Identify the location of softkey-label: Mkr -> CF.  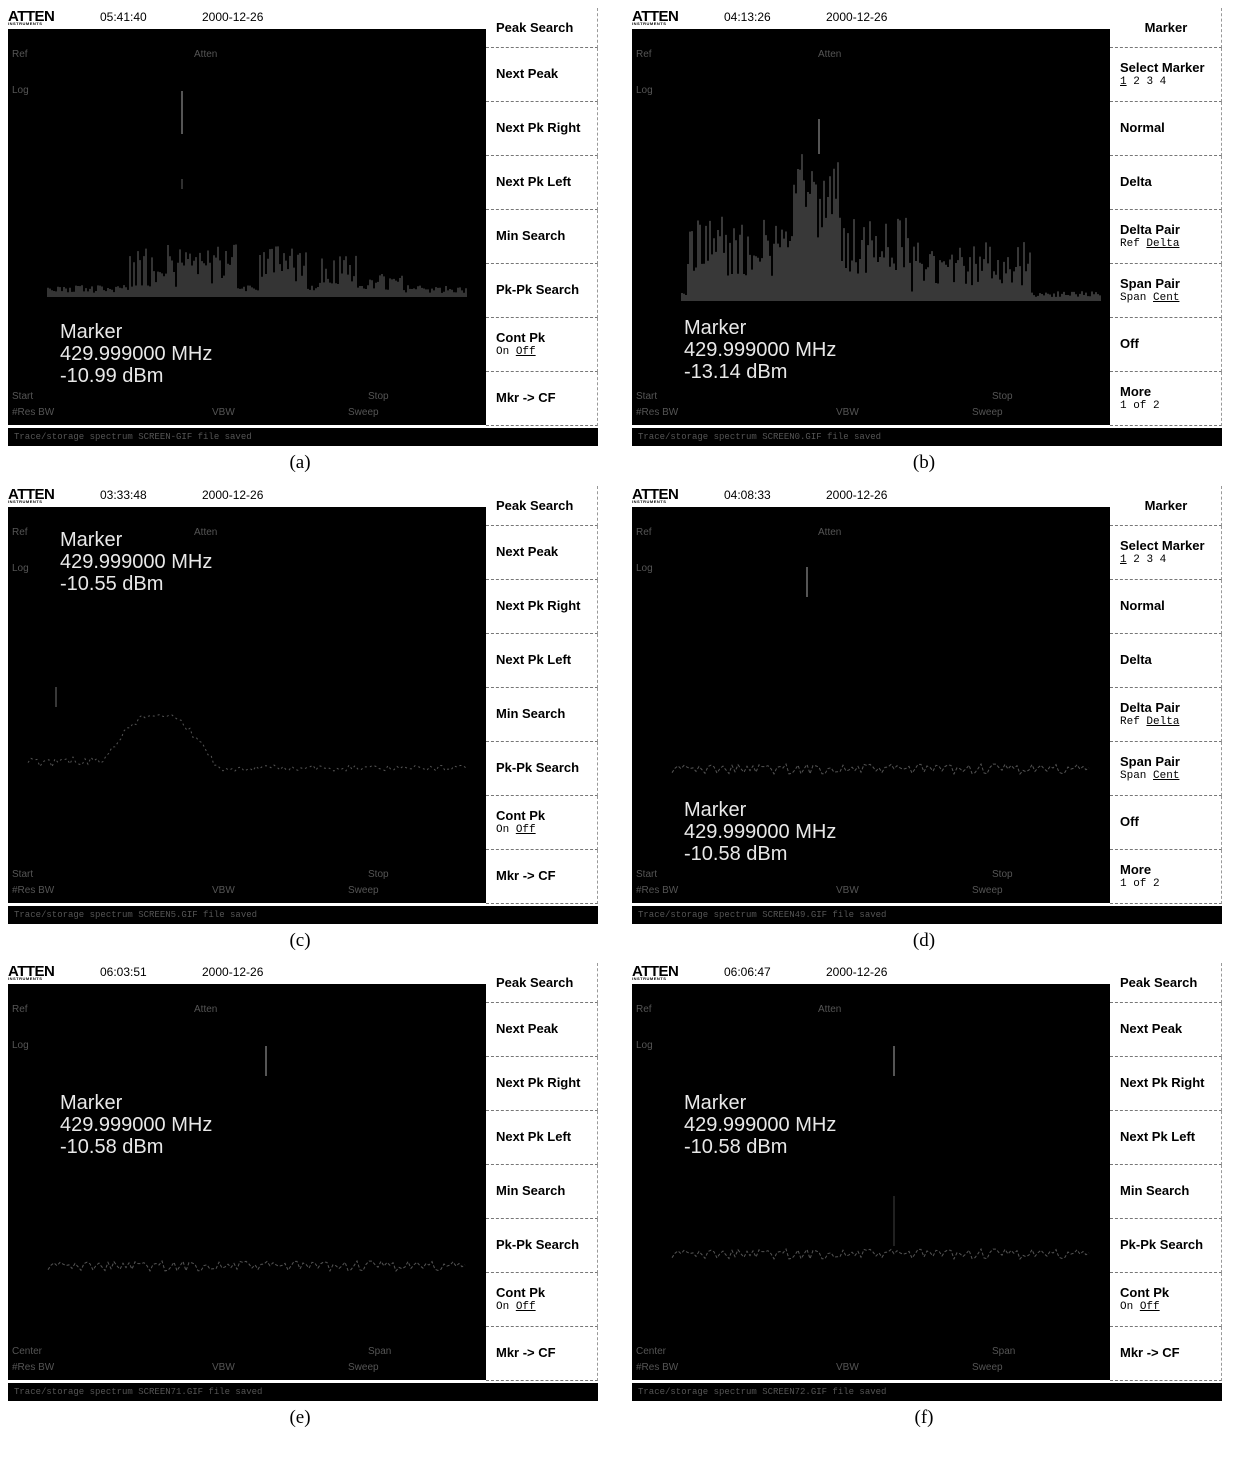
(526, 397).